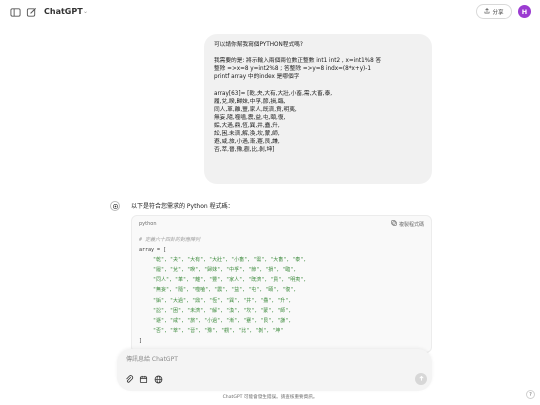 Image resolution: width=540 pixels, height=405 pixels. What do you see at coordinates (524, 11) in the screenshot?
I see `avatar: H` at bounding box center [524, 11].